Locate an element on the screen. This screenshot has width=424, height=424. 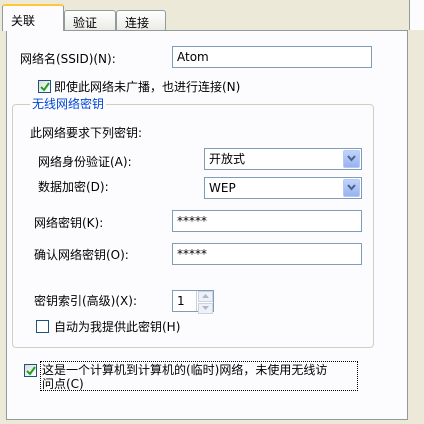
encryption-dropdown-button is located at coordinates (351, 188).